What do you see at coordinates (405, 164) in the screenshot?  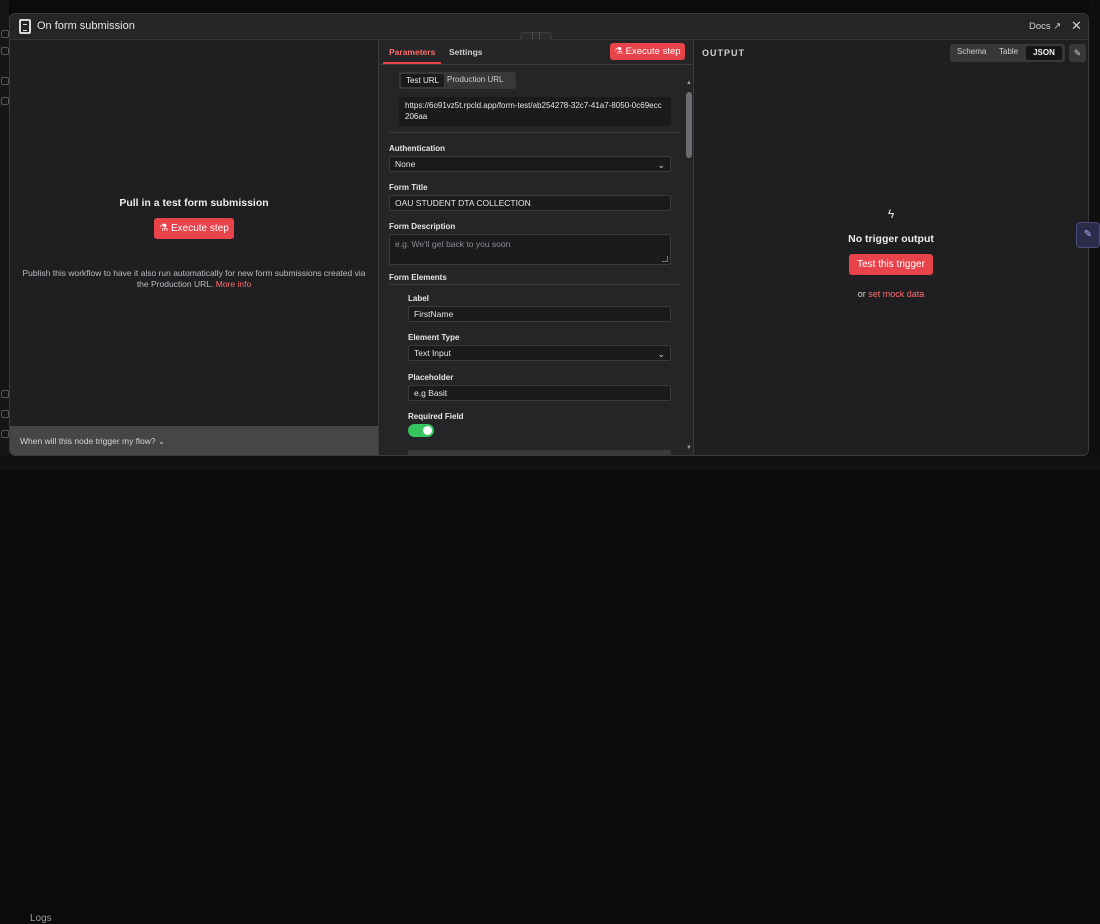 I see `authentication-value: None` at bounding box center [405, 164].